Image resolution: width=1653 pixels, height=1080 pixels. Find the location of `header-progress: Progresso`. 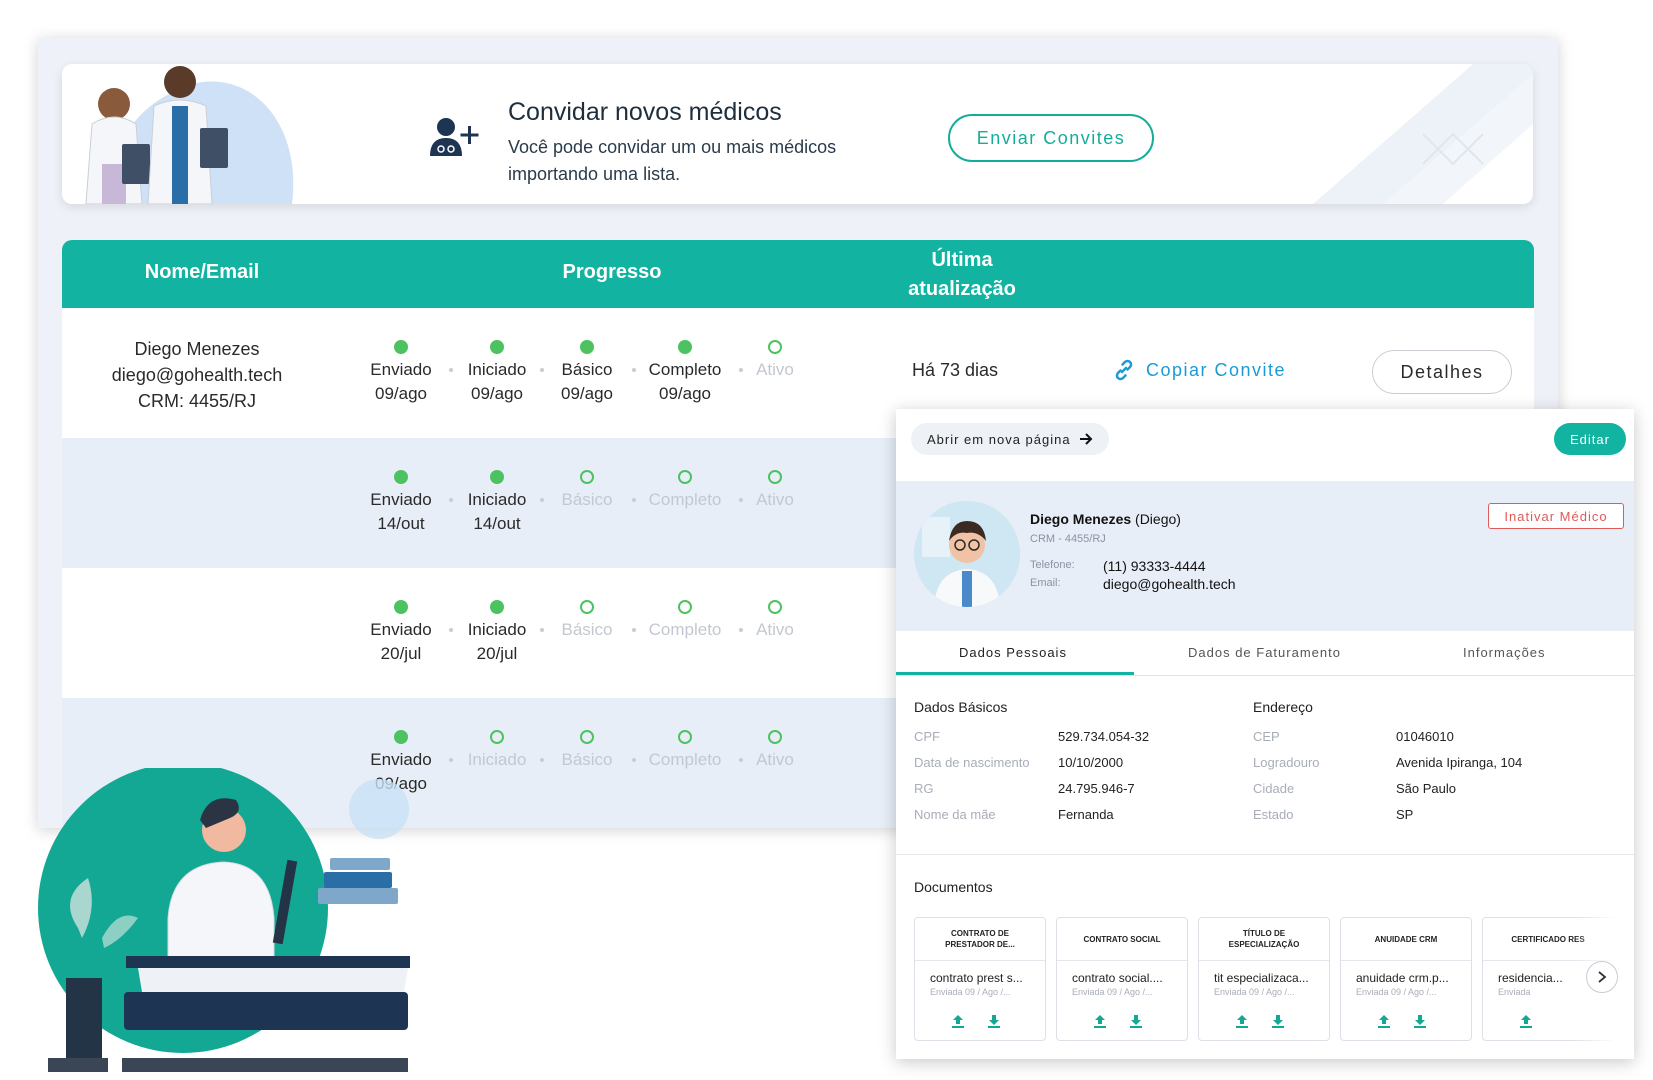

header-progress: Progresso is located at coordinates (612, 272).